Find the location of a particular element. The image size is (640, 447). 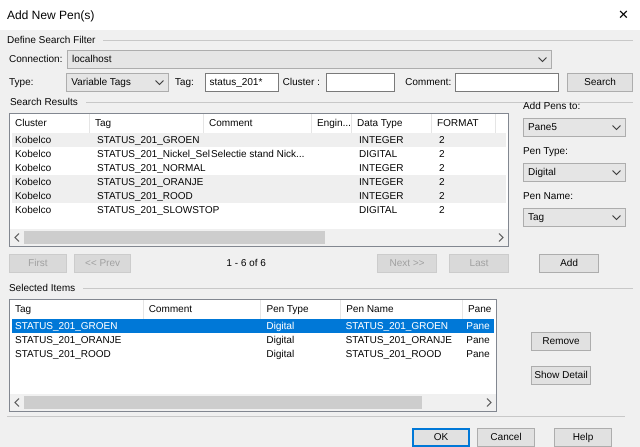

selected-row: STATUS_201_ROOD Digital STATUS_201_ROOD Pane is located at coordinates (253, 354).